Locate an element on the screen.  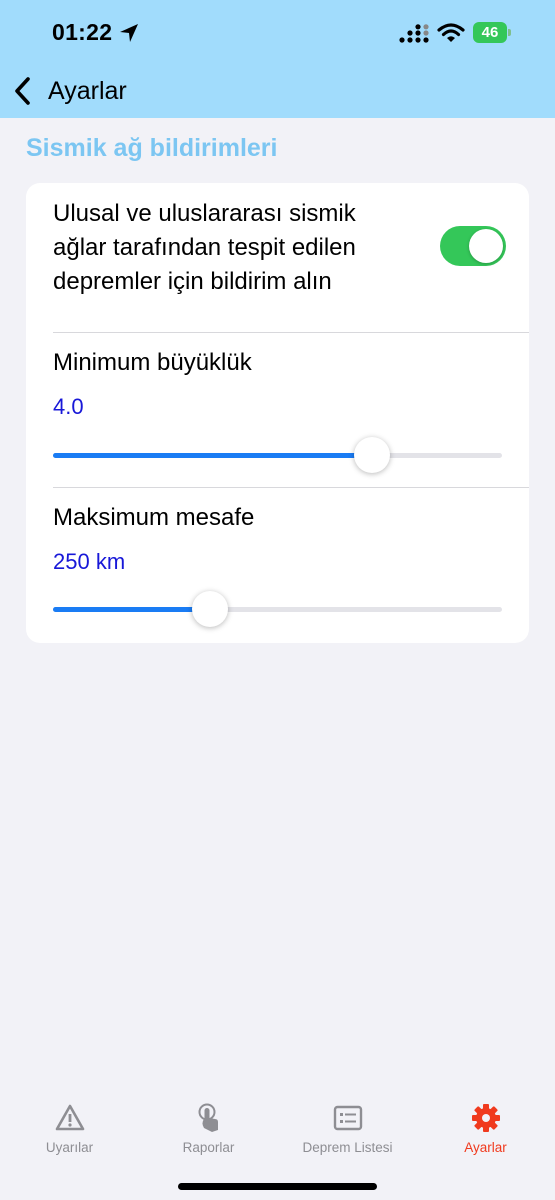
min-magnitude-value: 4.0 is located at coordinates (68, 406).